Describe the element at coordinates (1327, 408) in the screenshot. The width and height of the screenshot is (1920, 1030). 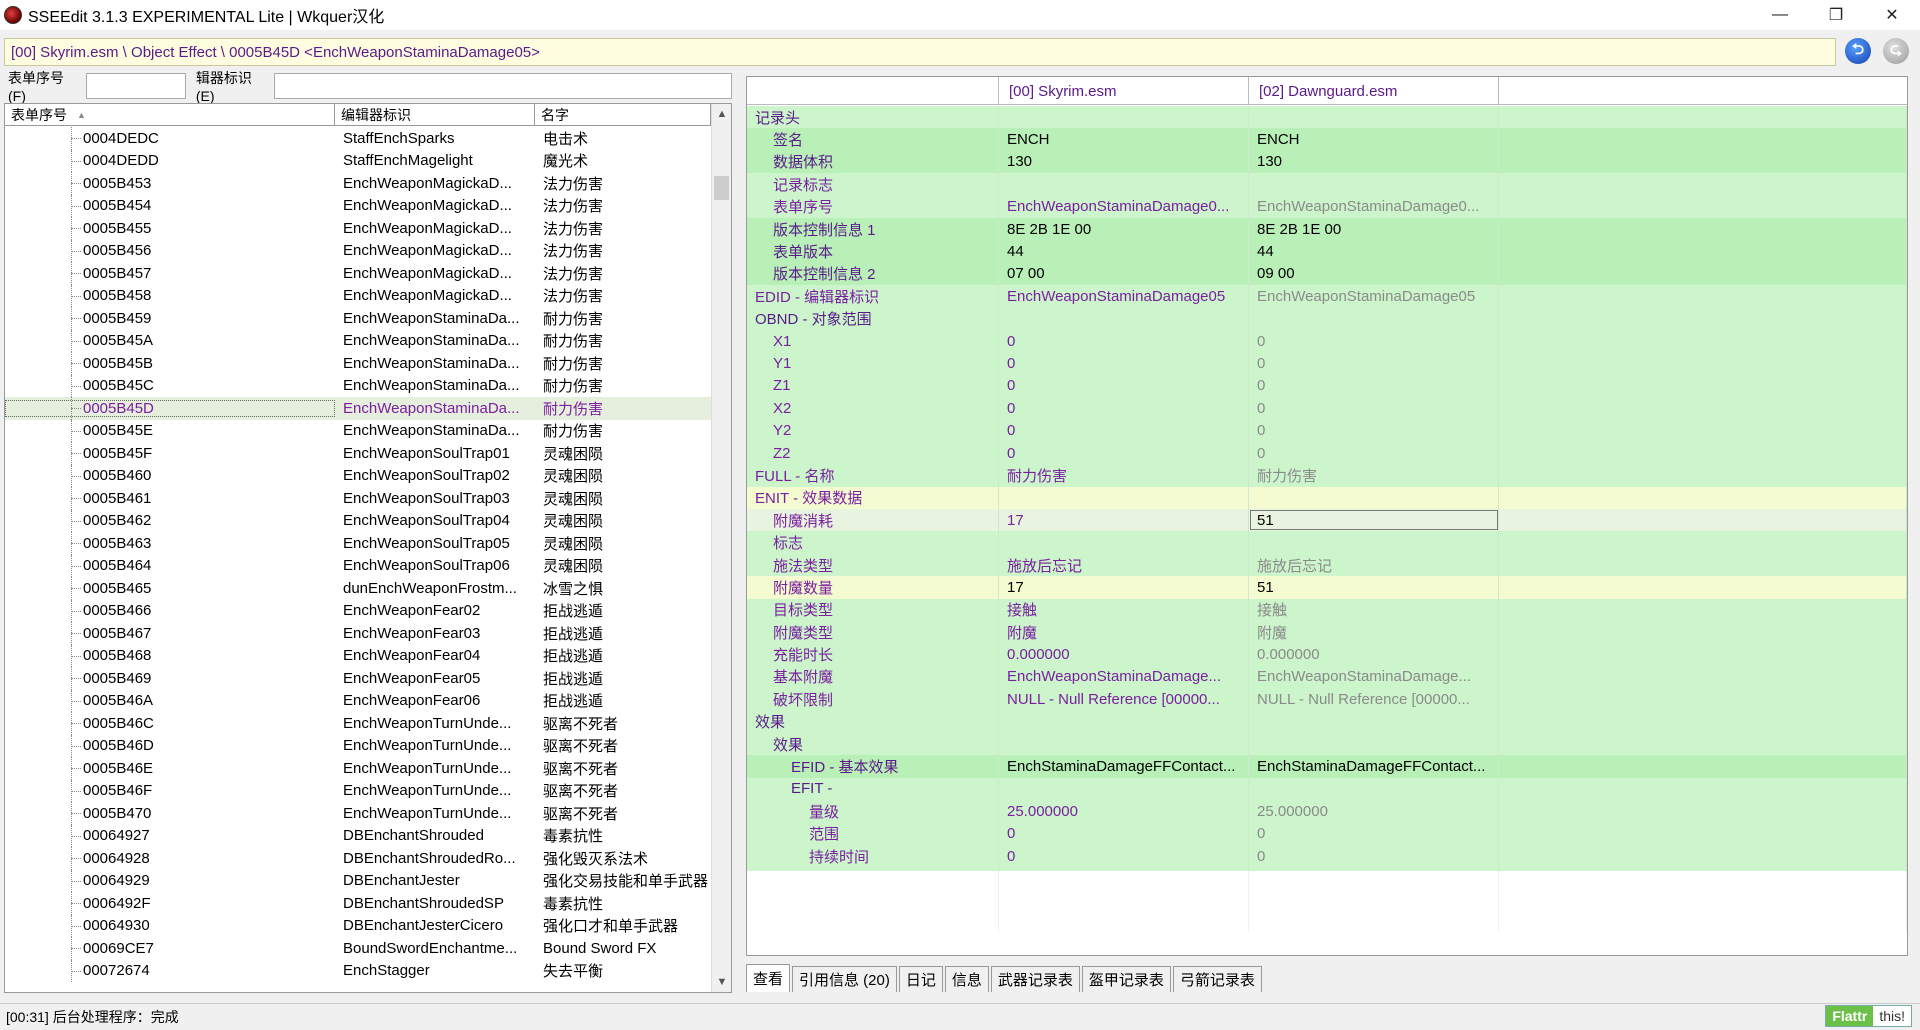
I see `record-field-row: X2 0 0` at that location.